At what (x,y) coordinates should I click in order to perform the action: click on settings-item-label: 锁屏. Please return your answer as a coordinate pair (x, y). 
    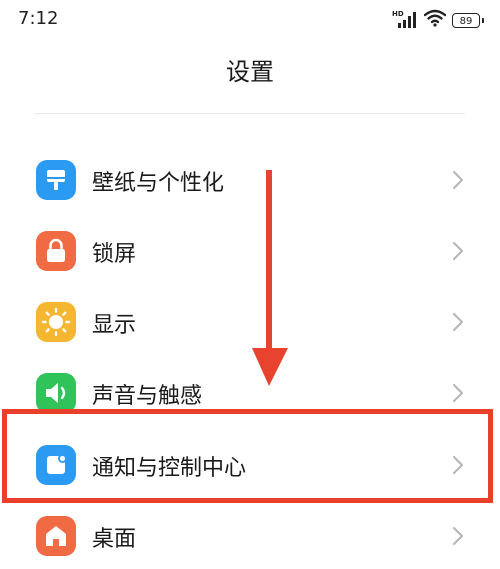
    Looking at the image, I should click on (114, 254).